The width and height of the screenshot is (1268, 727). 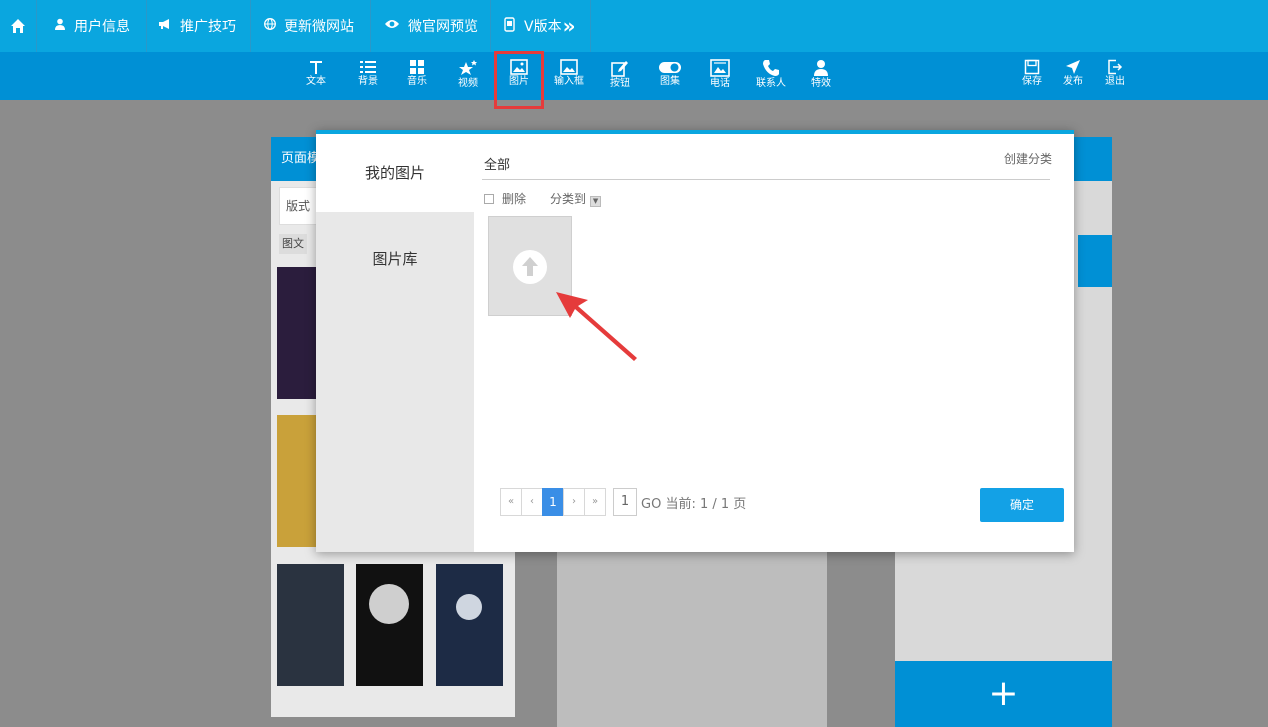 I want to click on tool-label: 视频, so click(x=468, y=83).